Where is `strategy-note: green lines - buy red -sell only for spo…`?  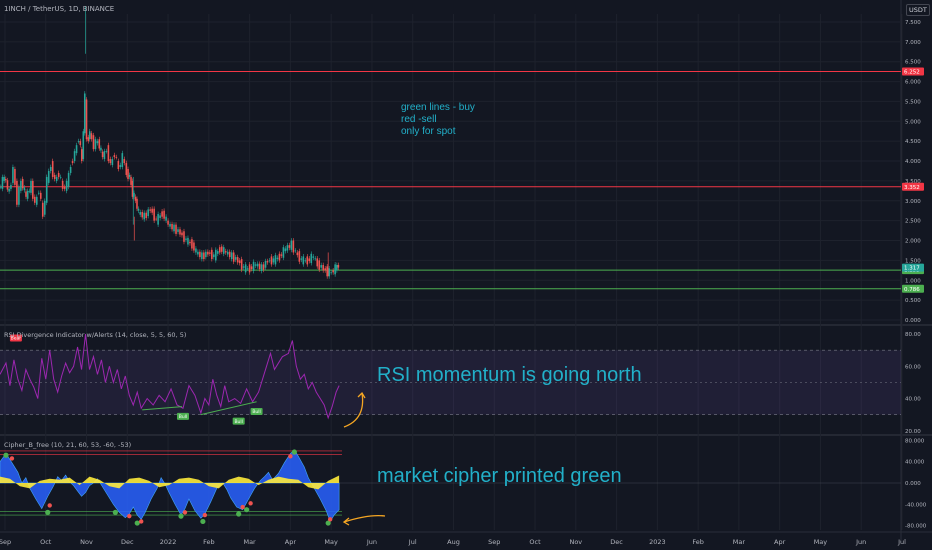 strategy-note: green lines - buy red -sell only for spo… is located at coordinates (438, 120).